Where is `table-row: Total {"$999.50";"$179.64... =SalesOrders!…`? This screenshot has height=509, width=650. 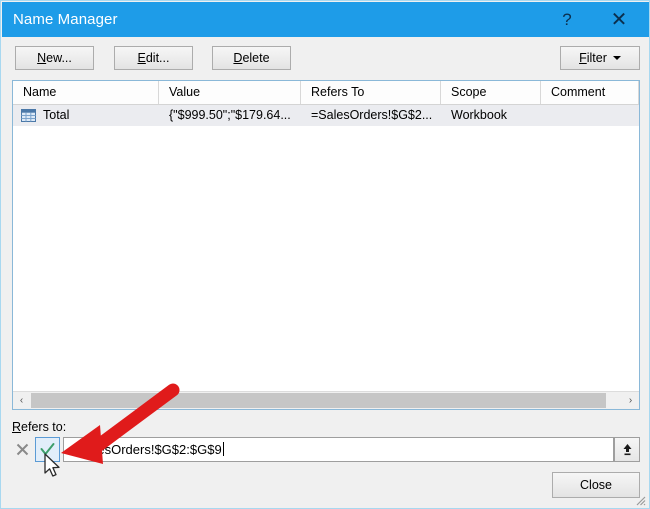 table-row: Total {"$999.50";"$179.64... =SalesOrders!… is located at coordinates (326, 115).